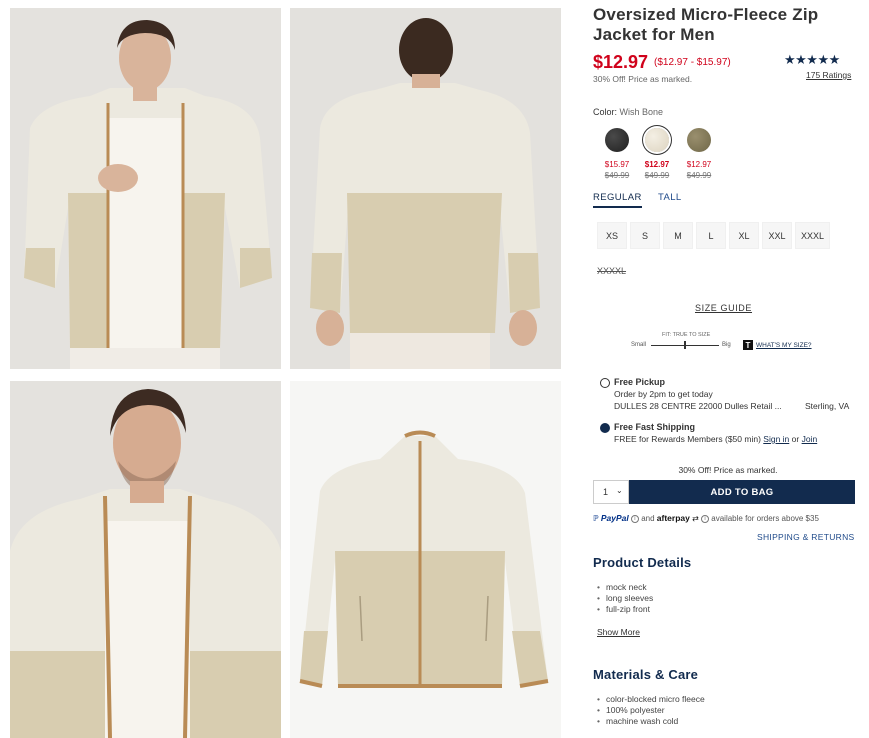  Describe the element at coordinates (617, 175) in the screenshot. I see `swatch-old-price-black: $49.99` at that location.